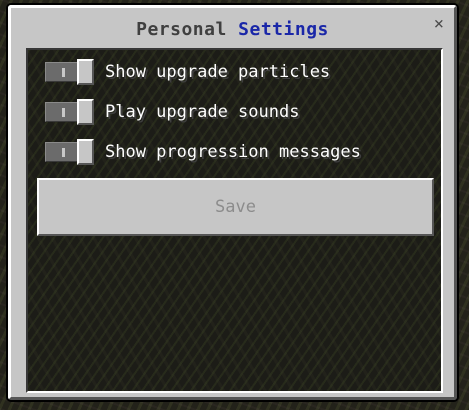 Image resolution: width=469 pixels, height=410 pixels. Describe the element at coordinates (218, 72) in the screenshot. I see `toggle-label-particles: Show upgrade particles` at that location.